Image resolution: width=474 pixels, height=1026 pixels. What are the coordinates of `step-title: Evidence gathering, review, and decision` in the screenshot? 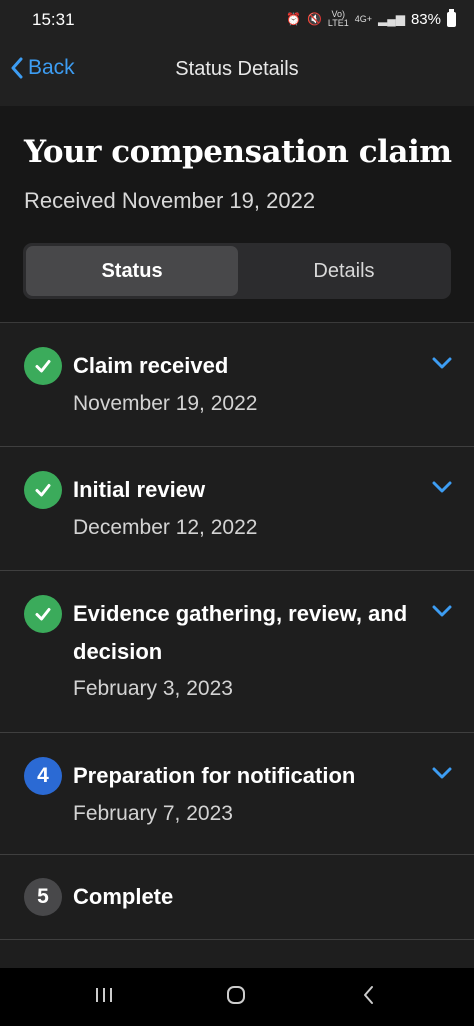 It's located at (240, 632).